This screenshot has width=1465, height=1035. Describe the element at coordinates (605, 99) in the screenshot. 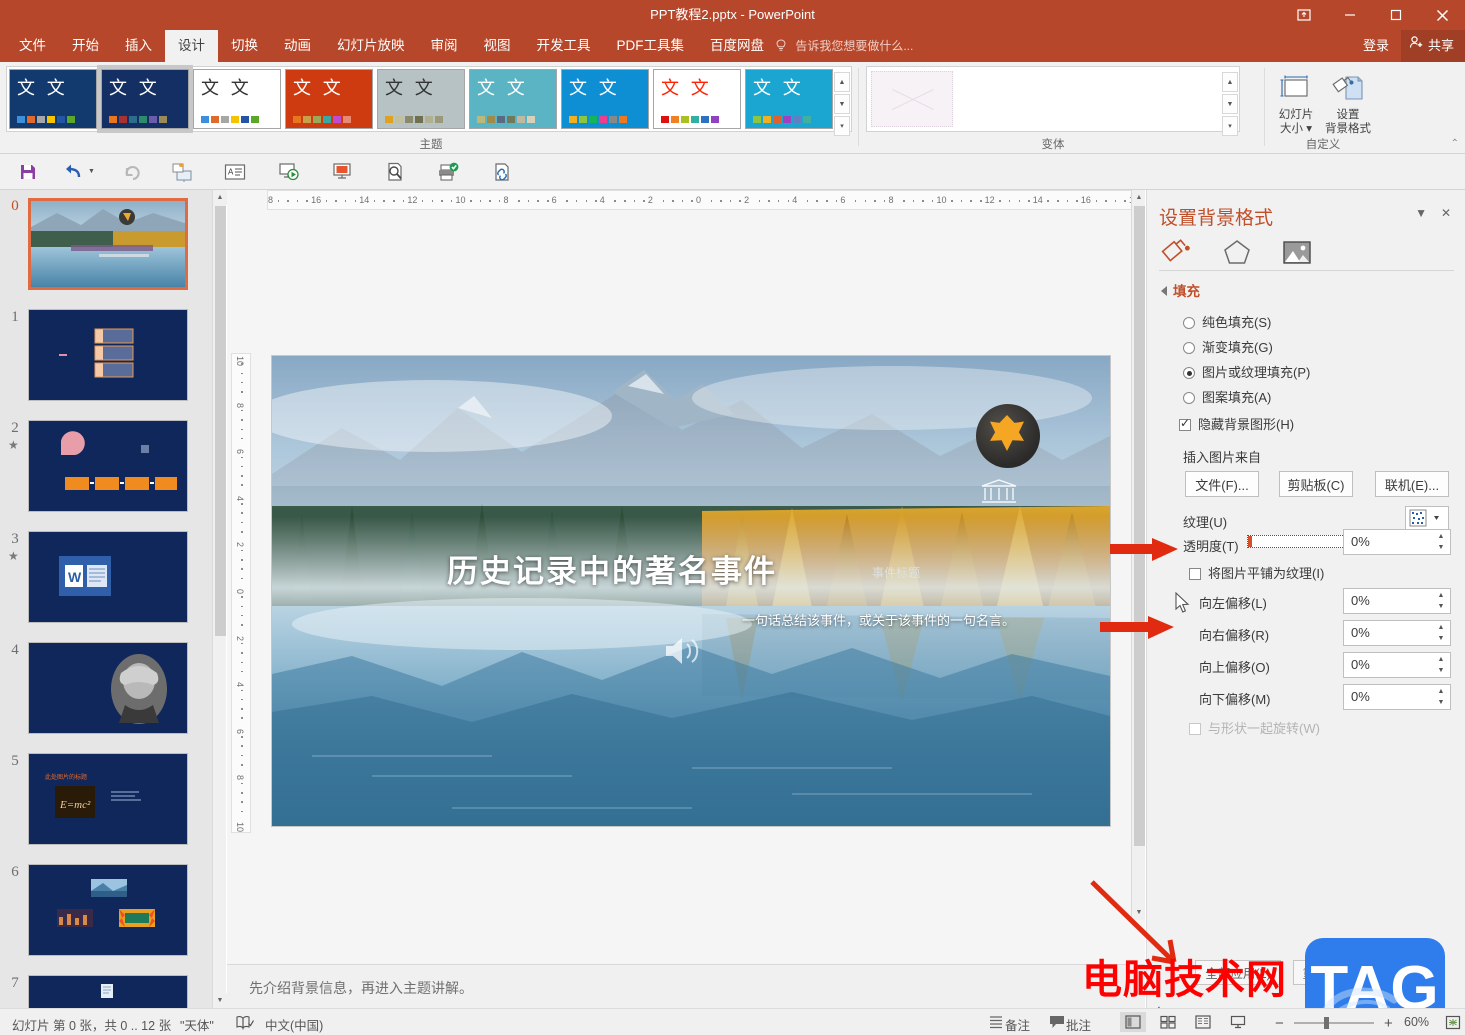

I see `theme-thumbnail-6: 文 文` at that location.